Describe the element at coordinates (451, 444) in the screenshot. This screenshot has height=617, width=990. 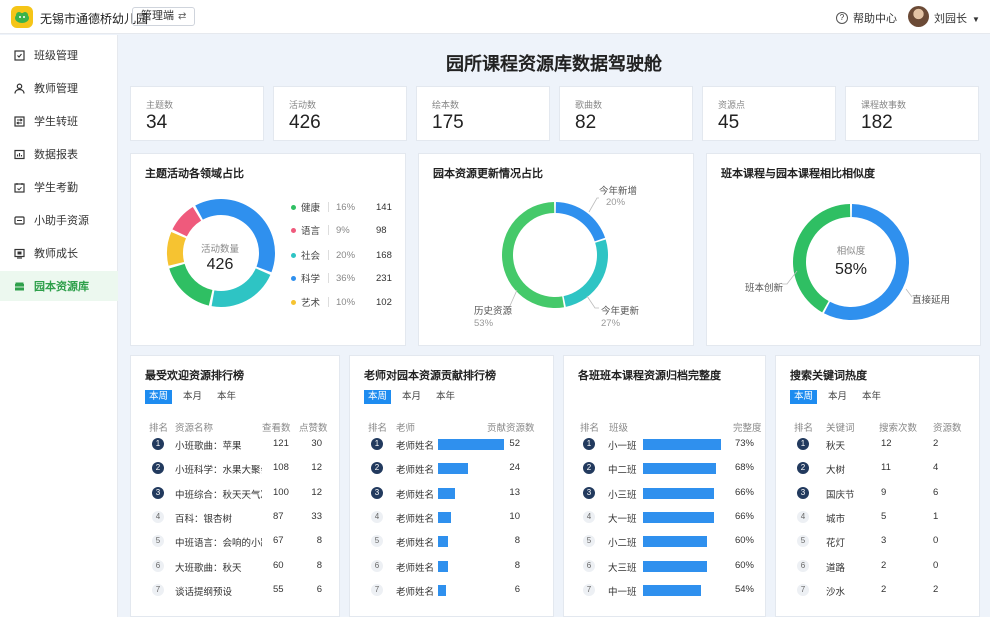
I see `table-row: 1 老师姓名 52` at that location.